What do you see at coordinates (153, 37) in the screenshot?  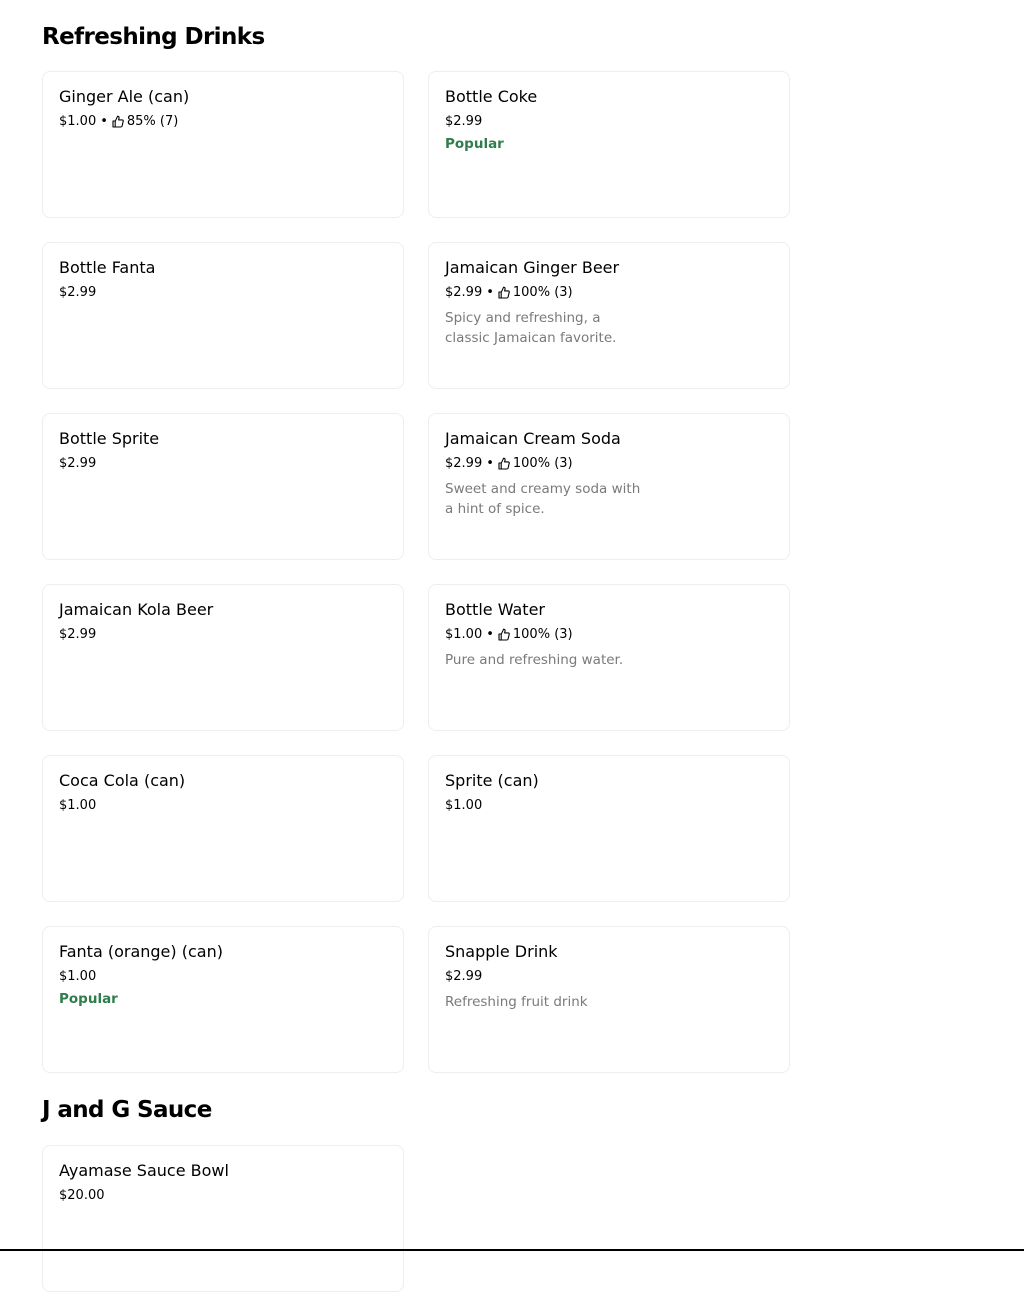 I see `section-title-refreshing-drinks: Refreshing Drinks` at bounding box center [153, 37].